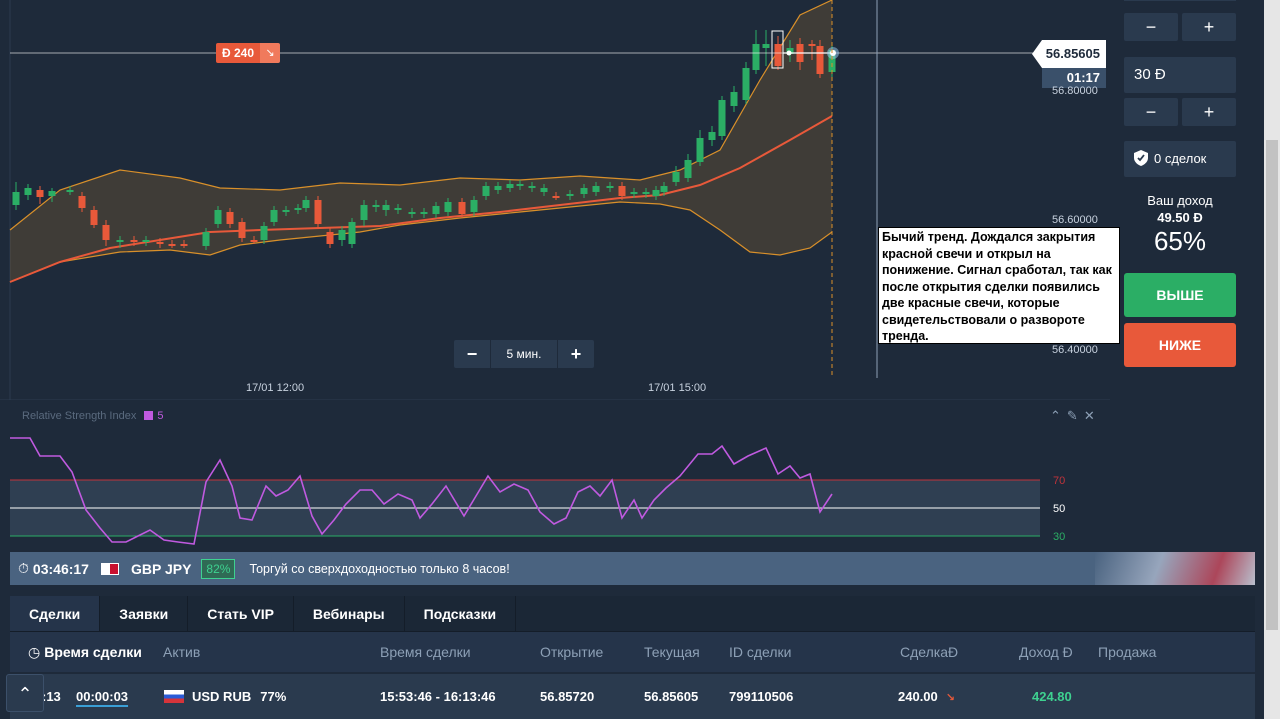 This screenshot has width=1280, height=719. What do you see at coordinates (25, 693) in the screenshot?
I see `scroll-top-button: ⌃` at bounding box center [25, 693].